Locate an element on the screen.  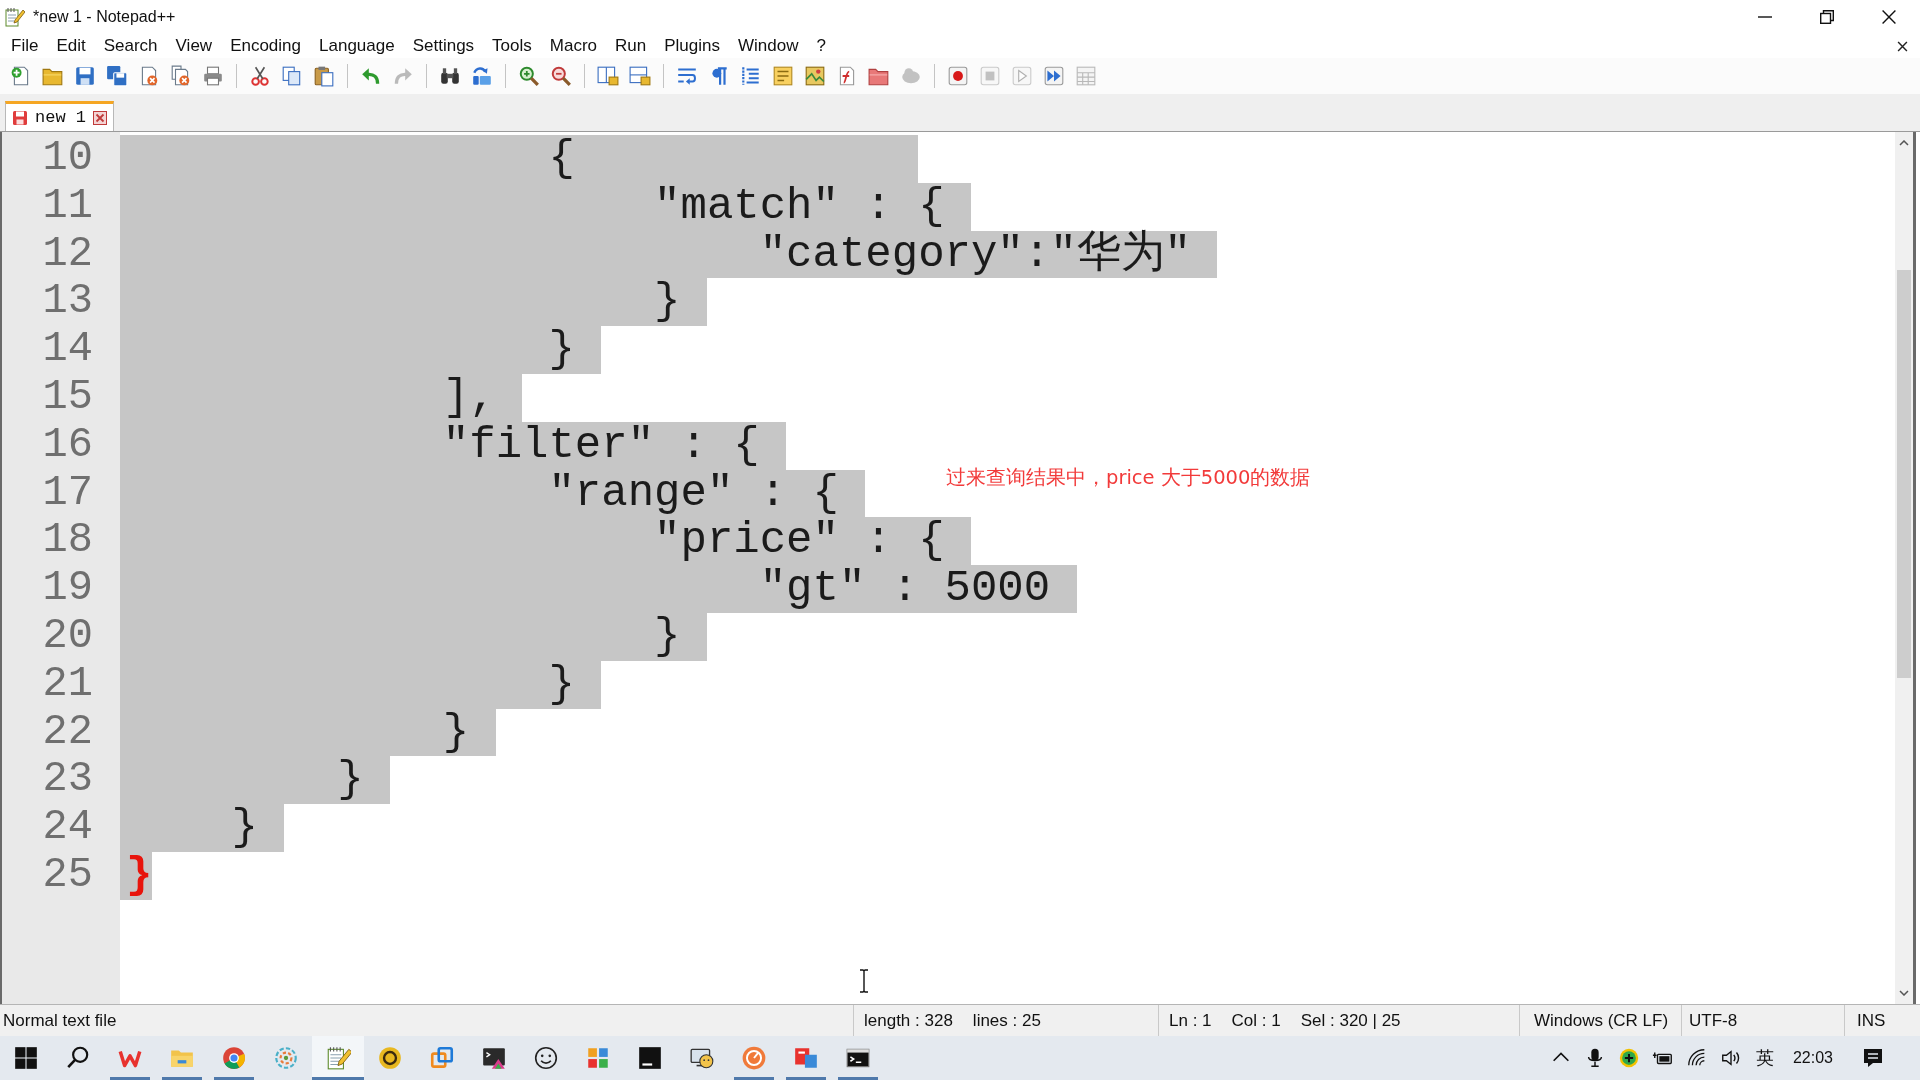
line-number: 23 is located at coordinates (67, 780).